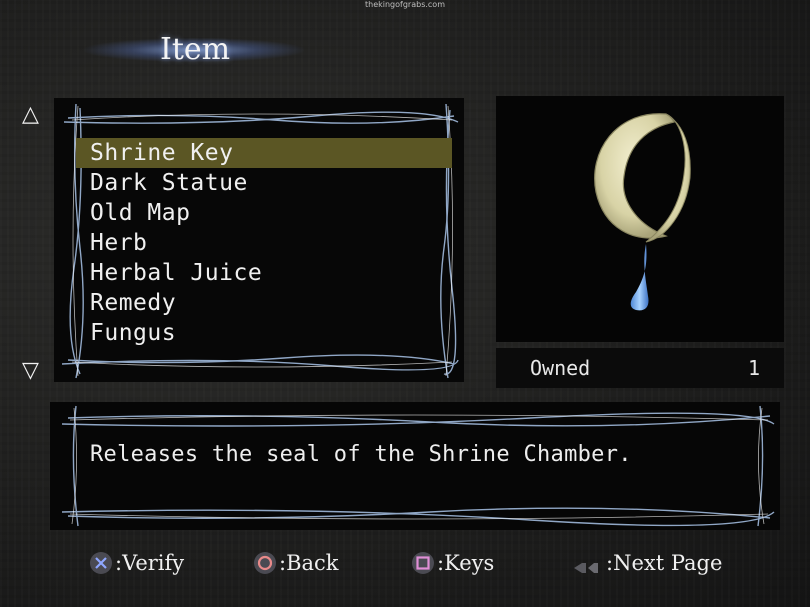 The width and height of the screenshot is (810, 607). I want to click on page-title: Item, so click(195, 49).